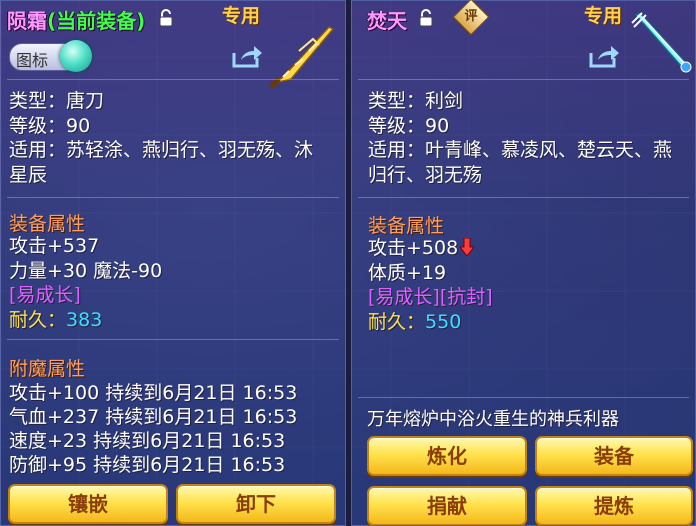 Image resolution: width=696 pixels, height=526 pixels. Describe the element at coordinates (413, 248) in the screenshot. I see `right-attack: 攻击+508` at that location.